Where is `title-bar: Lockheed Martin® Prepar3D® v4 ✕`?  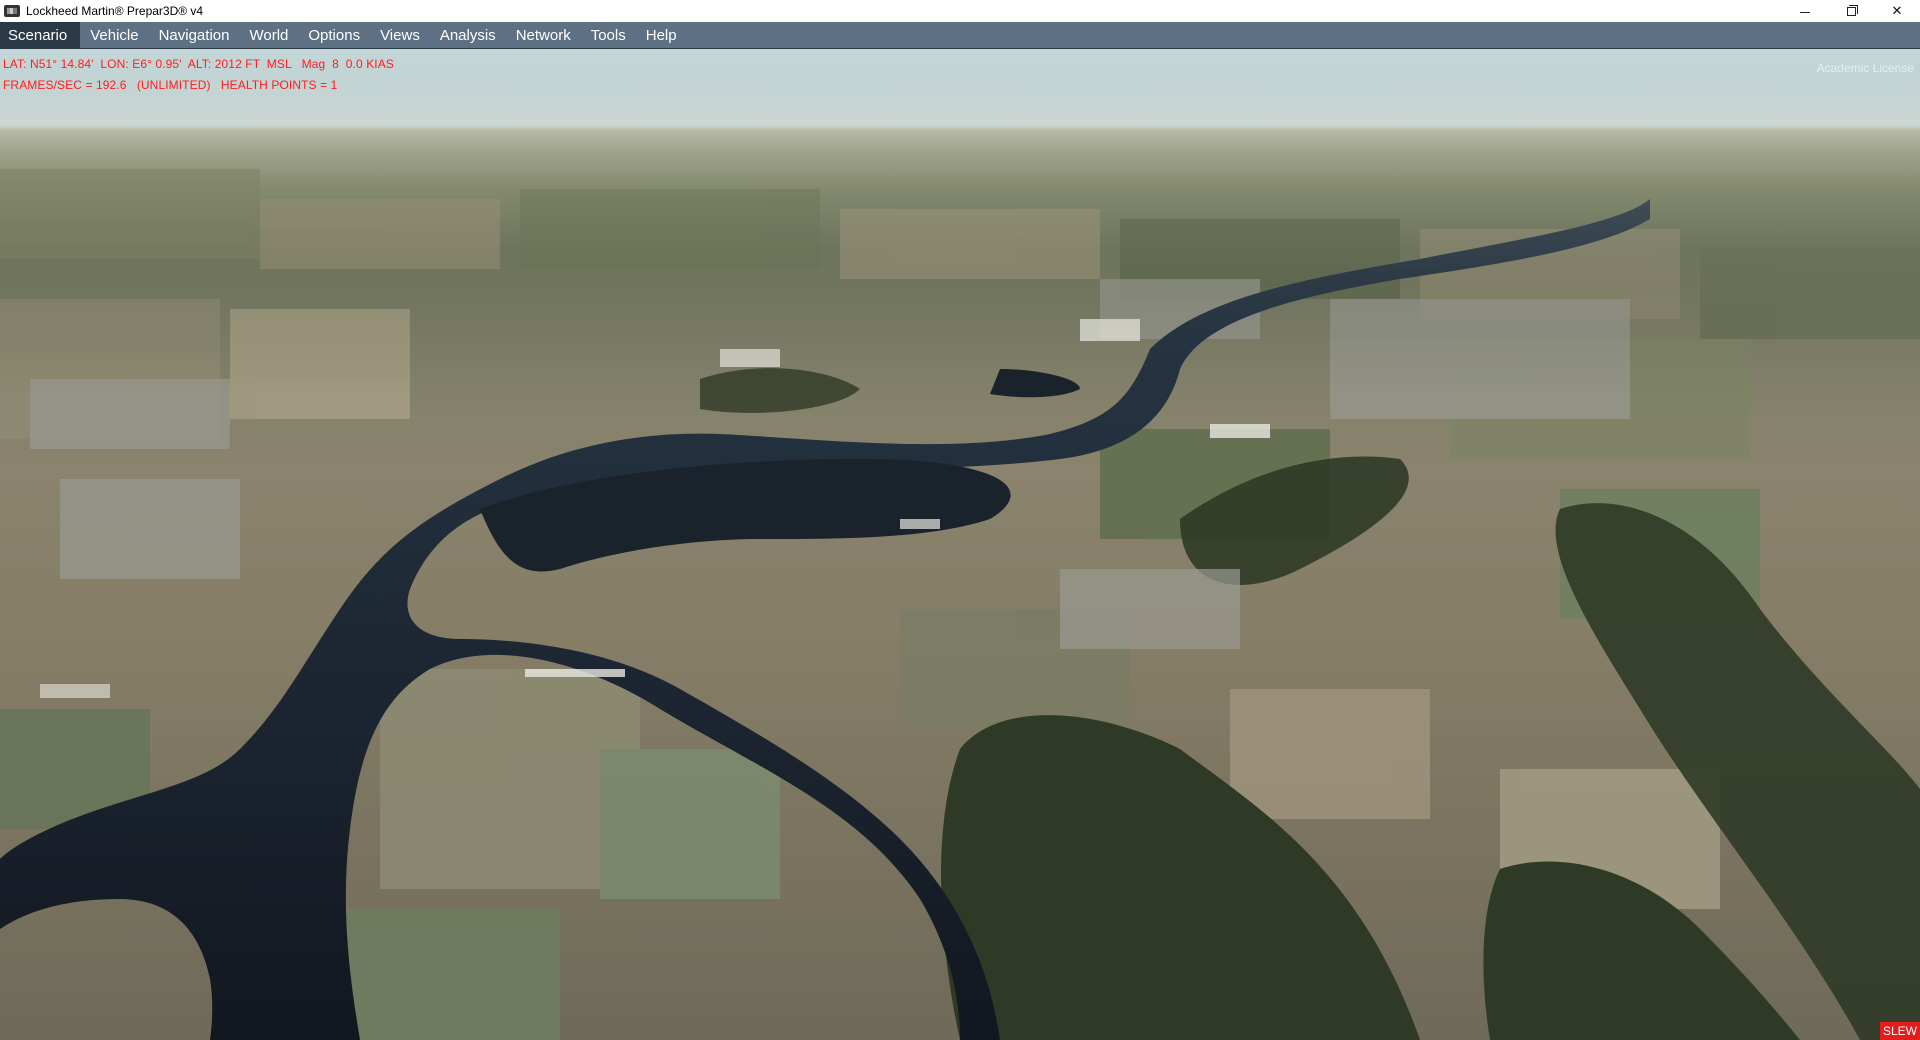
title-bar: Lockheed Martin® Prepar3D® v4 ✕ is located at coordinates (960, 11).